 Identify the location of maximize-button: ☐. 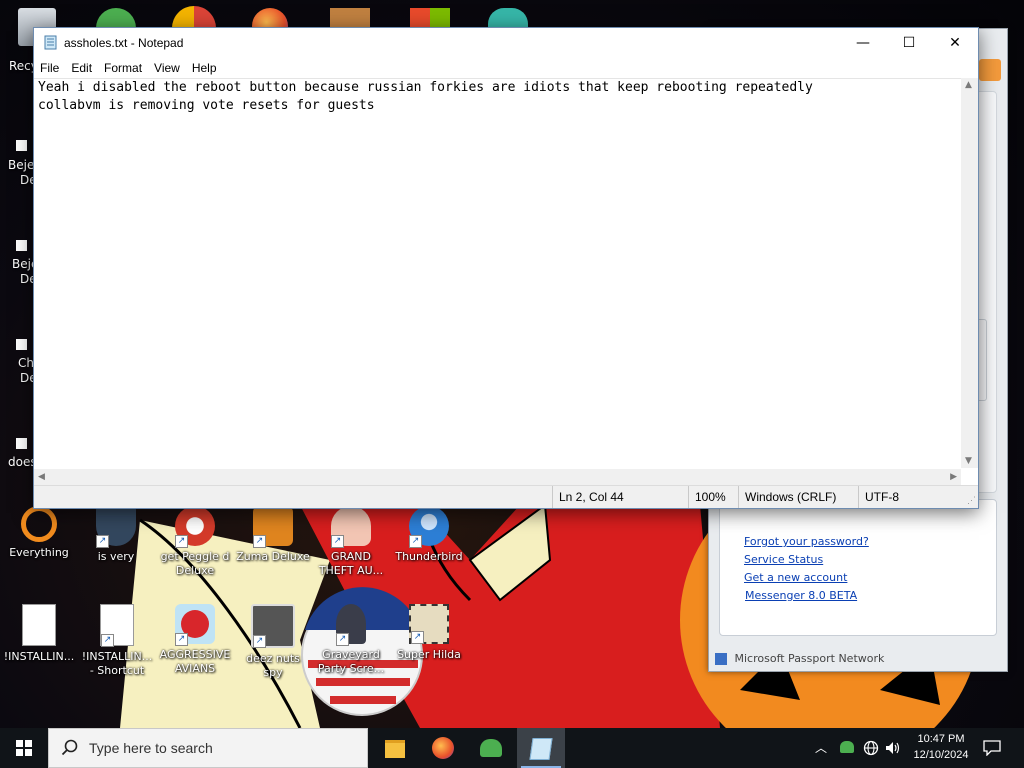
(909, 43).